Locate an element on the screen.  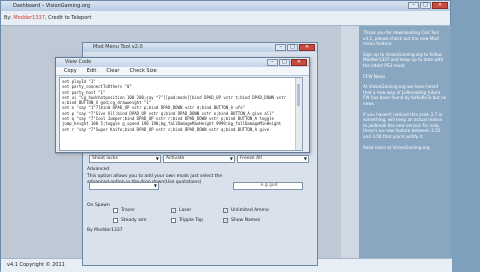
news-heading: CFW News is located at coordinates (374, 76).